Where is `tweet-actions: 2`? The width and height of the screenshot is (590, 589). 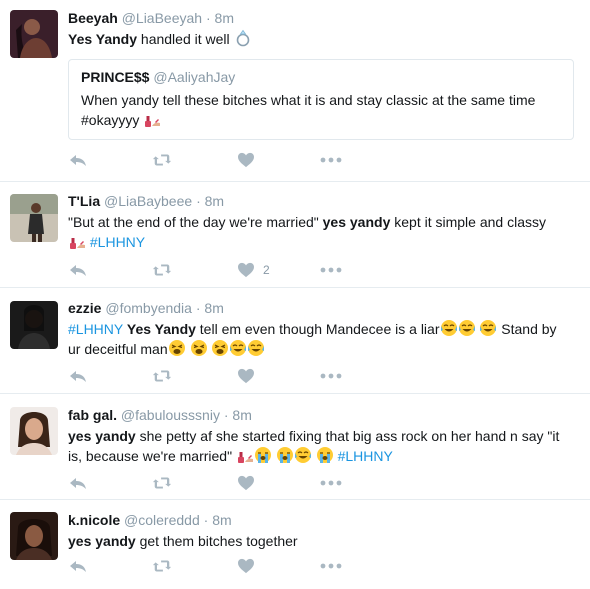 tweet-actions: 2 is located at coordinates (236, 270).